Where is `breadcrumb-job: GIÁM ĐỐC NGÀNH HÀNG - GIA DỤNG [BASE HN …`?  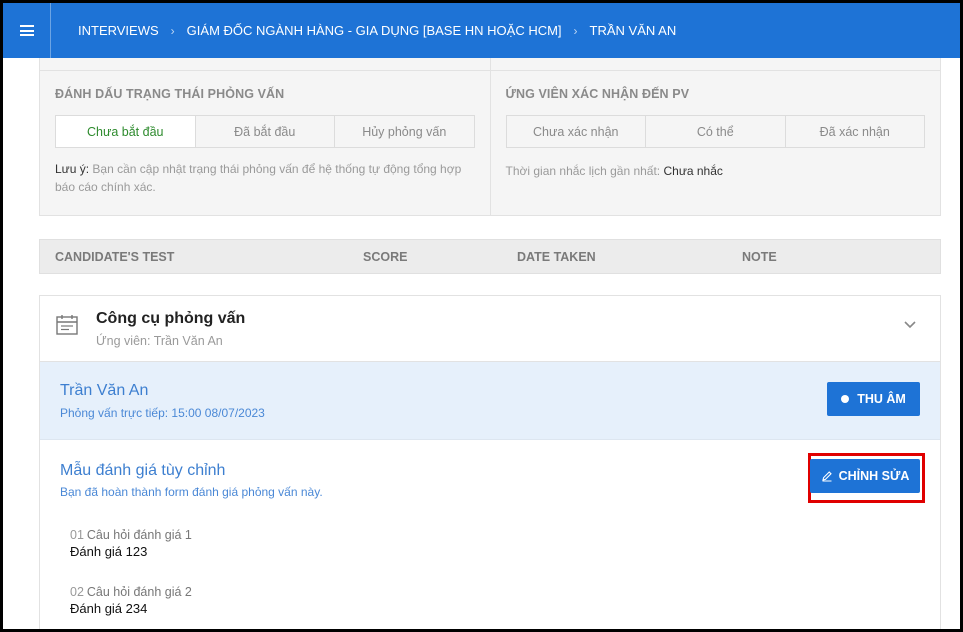 breadcrumb-job: GIÁM ĐỐC NGÀNH HÀNG - GIA DỤNG [BASE HN … is located at coordinates (374, 30).